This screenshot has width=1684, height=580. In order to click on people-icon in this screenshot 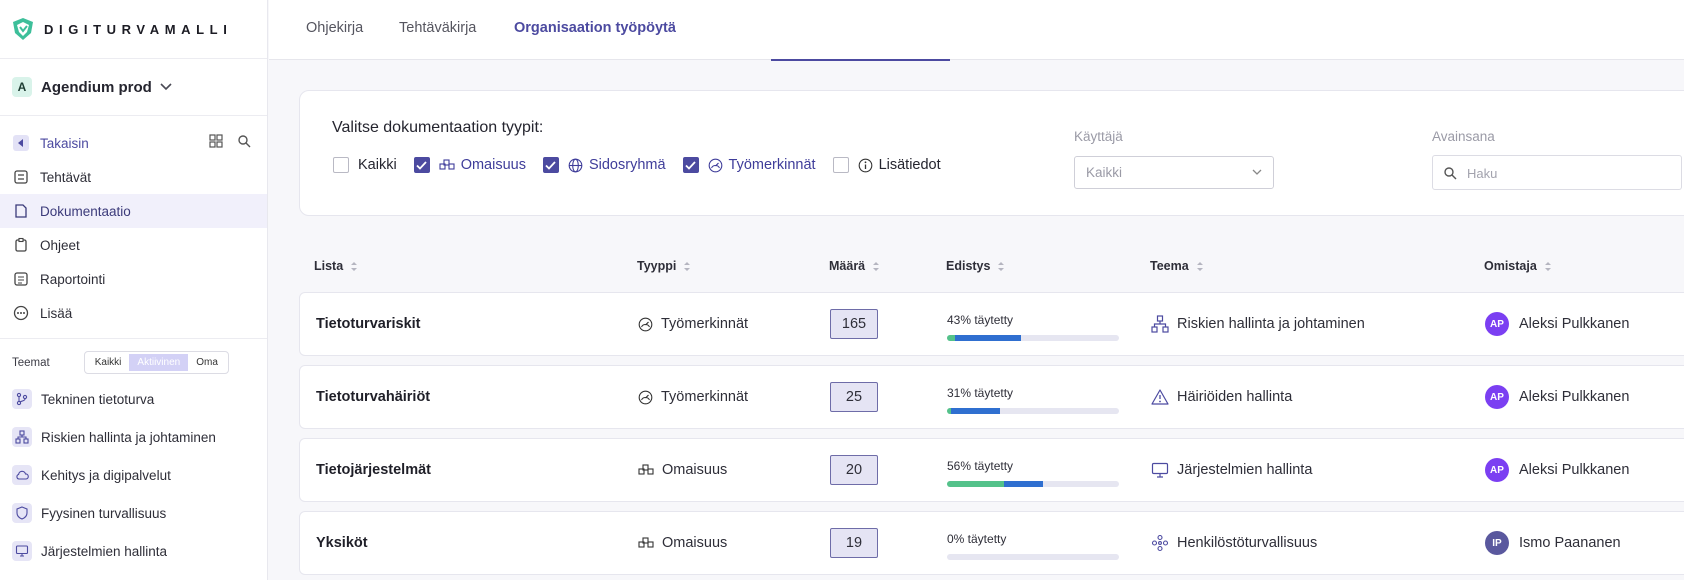, I will do `click(1160, 543)`.